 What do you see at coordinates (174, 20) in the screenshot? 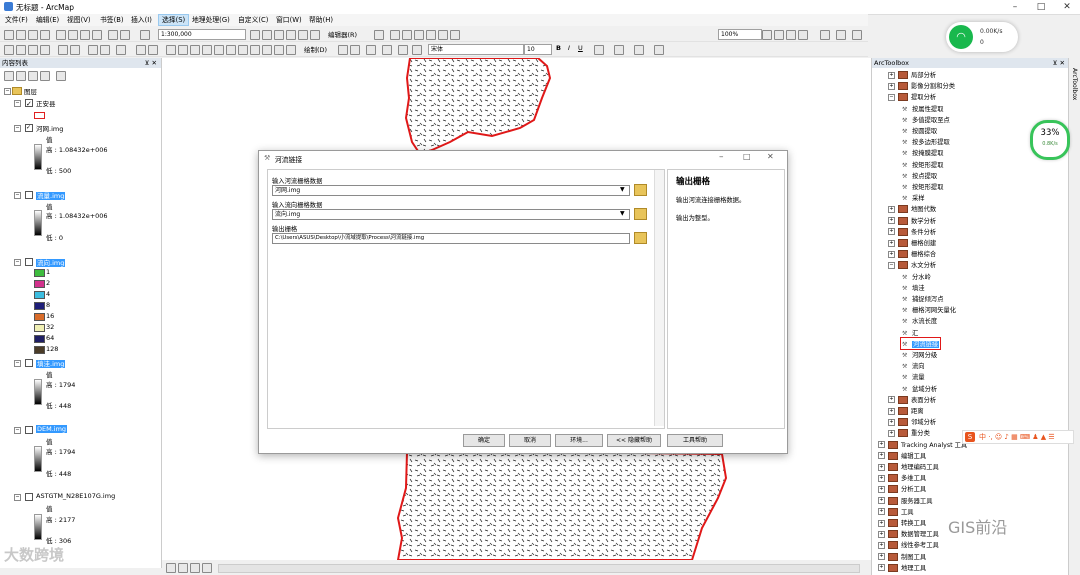
I see `menu-selection: 选择(S)` at bounding box center [174, 20].